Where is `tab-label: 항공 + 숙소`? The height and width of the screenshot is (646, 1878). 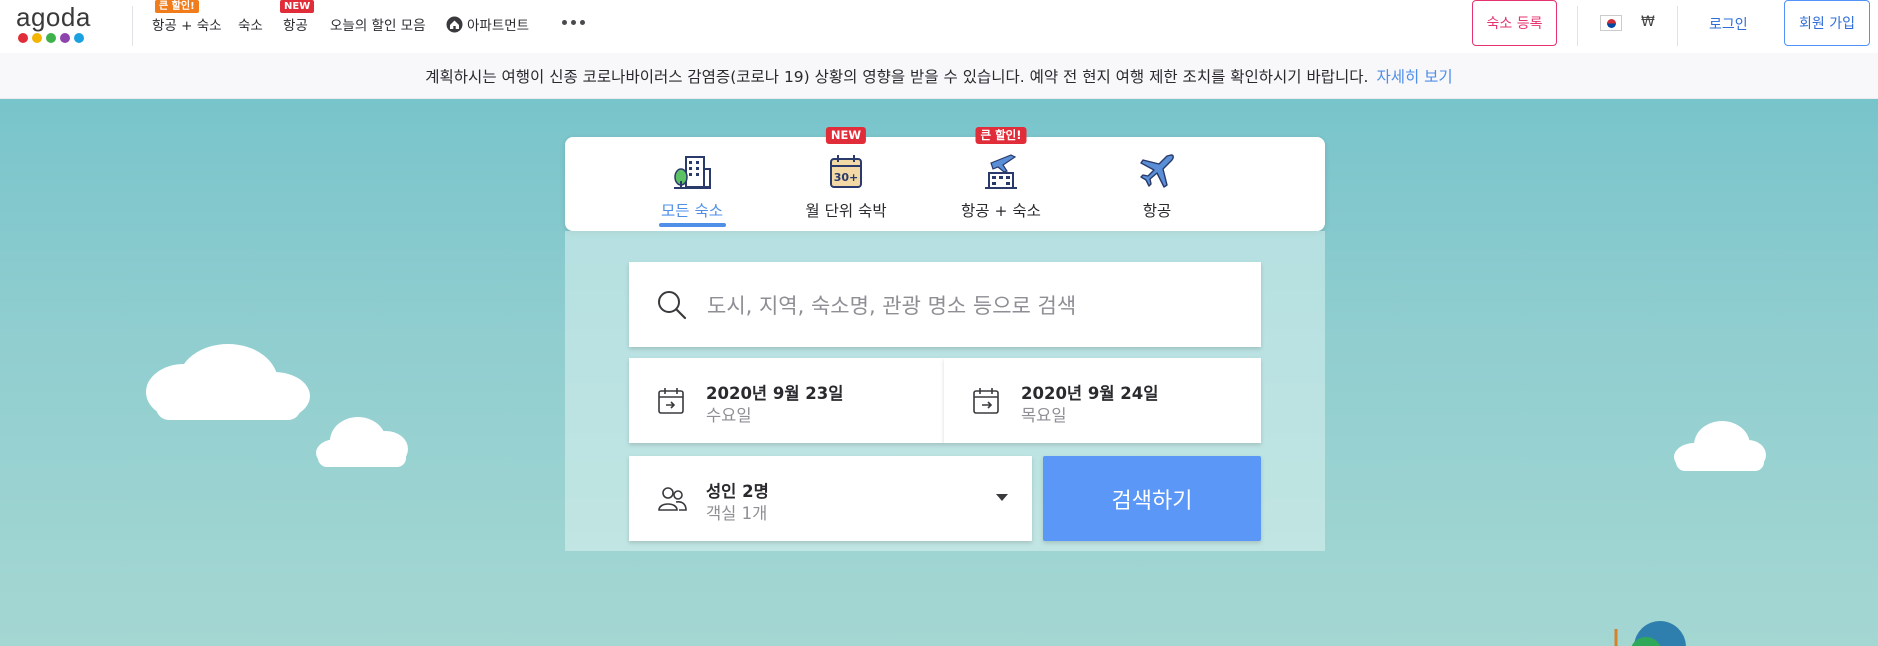
tab-label: 항공 + 숙소 is located at coordinates (1001, 211).